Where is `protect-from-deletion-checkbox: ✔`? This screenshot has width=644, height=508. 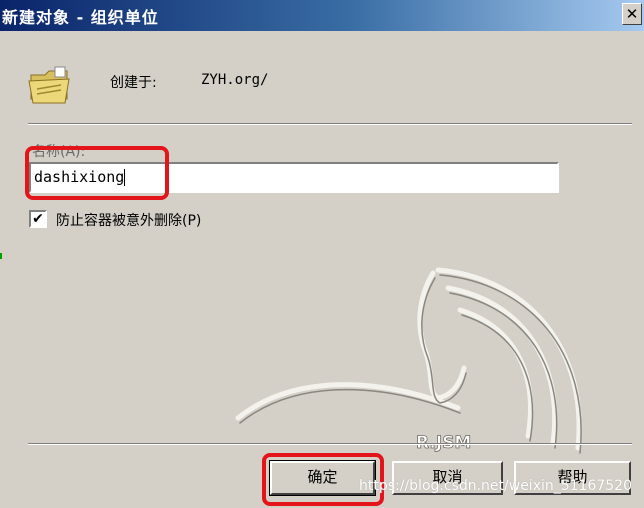 protect-from-deletion-checkbox: ✔ is located at coordinates (38, 219).